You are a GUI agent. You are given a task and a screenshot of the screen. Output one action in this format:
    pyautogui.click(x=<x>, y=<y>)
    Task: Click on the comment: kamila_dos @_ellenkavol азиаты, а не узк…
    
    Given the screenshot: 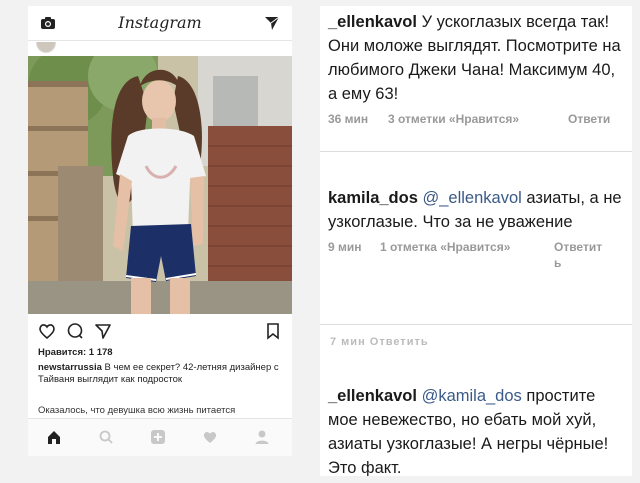 What is the action you would take?
    pyautogui.click(x=476, y=228)
    